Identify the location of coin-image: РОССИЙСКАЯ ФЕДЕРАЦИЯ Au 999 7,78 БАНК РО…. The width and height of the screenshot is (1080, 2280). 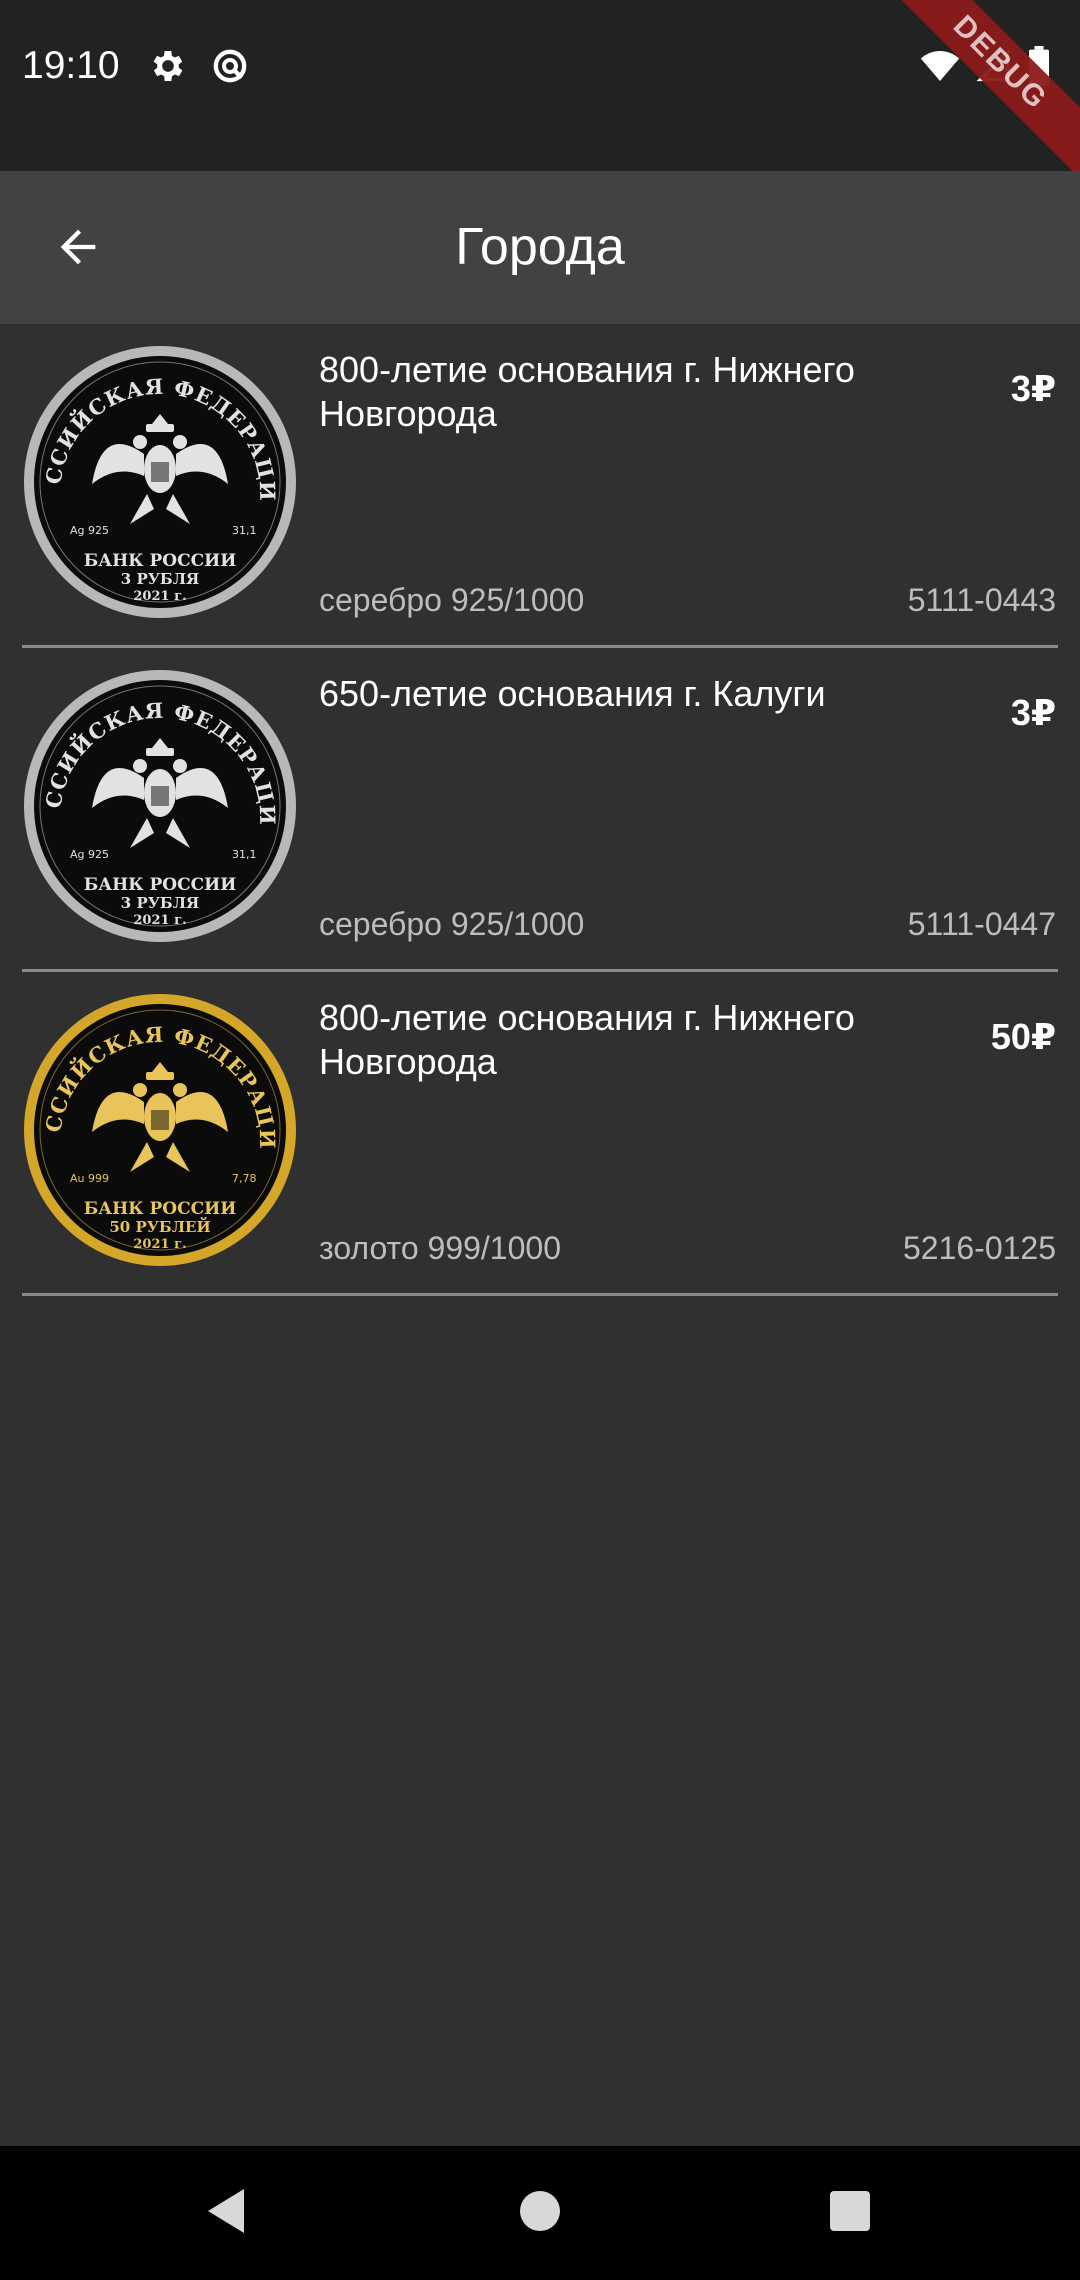
(155, 1120).